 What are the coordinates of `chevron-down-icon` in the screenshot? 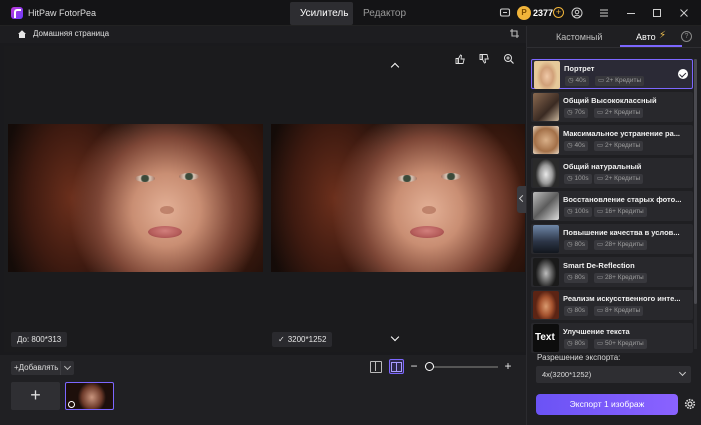 It's located at (682, 372).